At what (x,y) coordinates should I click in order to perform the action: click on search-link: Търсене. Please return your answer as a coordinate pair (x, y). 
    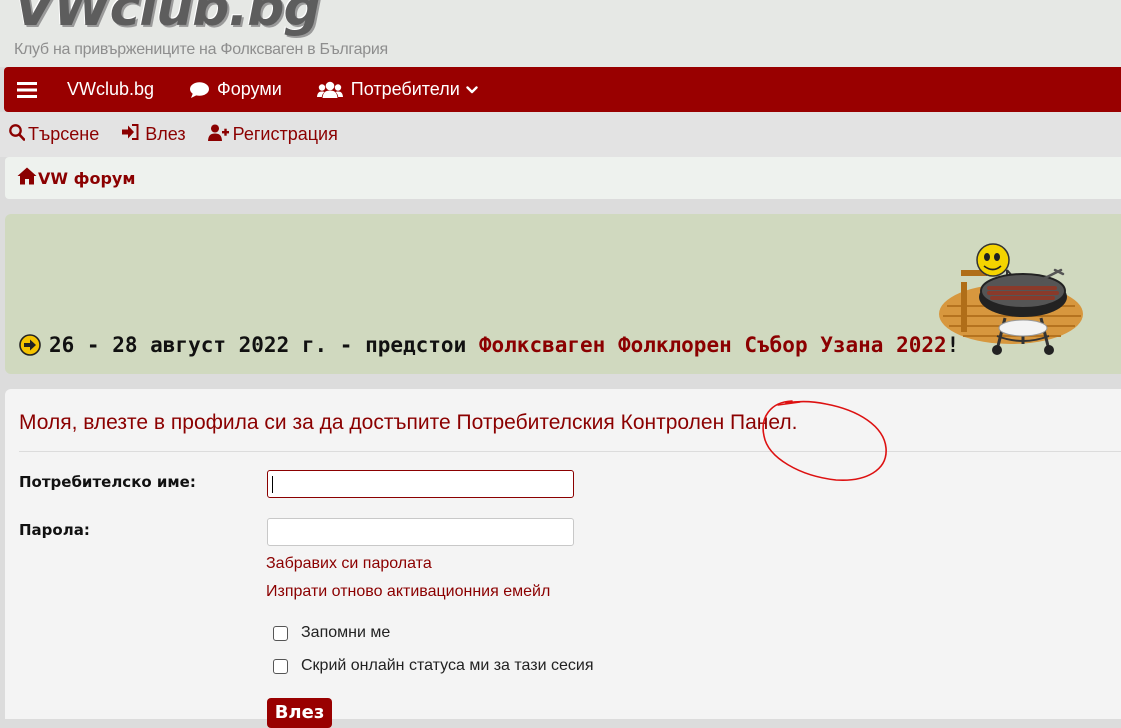
    Looking at the image, I should click on (54, 134).